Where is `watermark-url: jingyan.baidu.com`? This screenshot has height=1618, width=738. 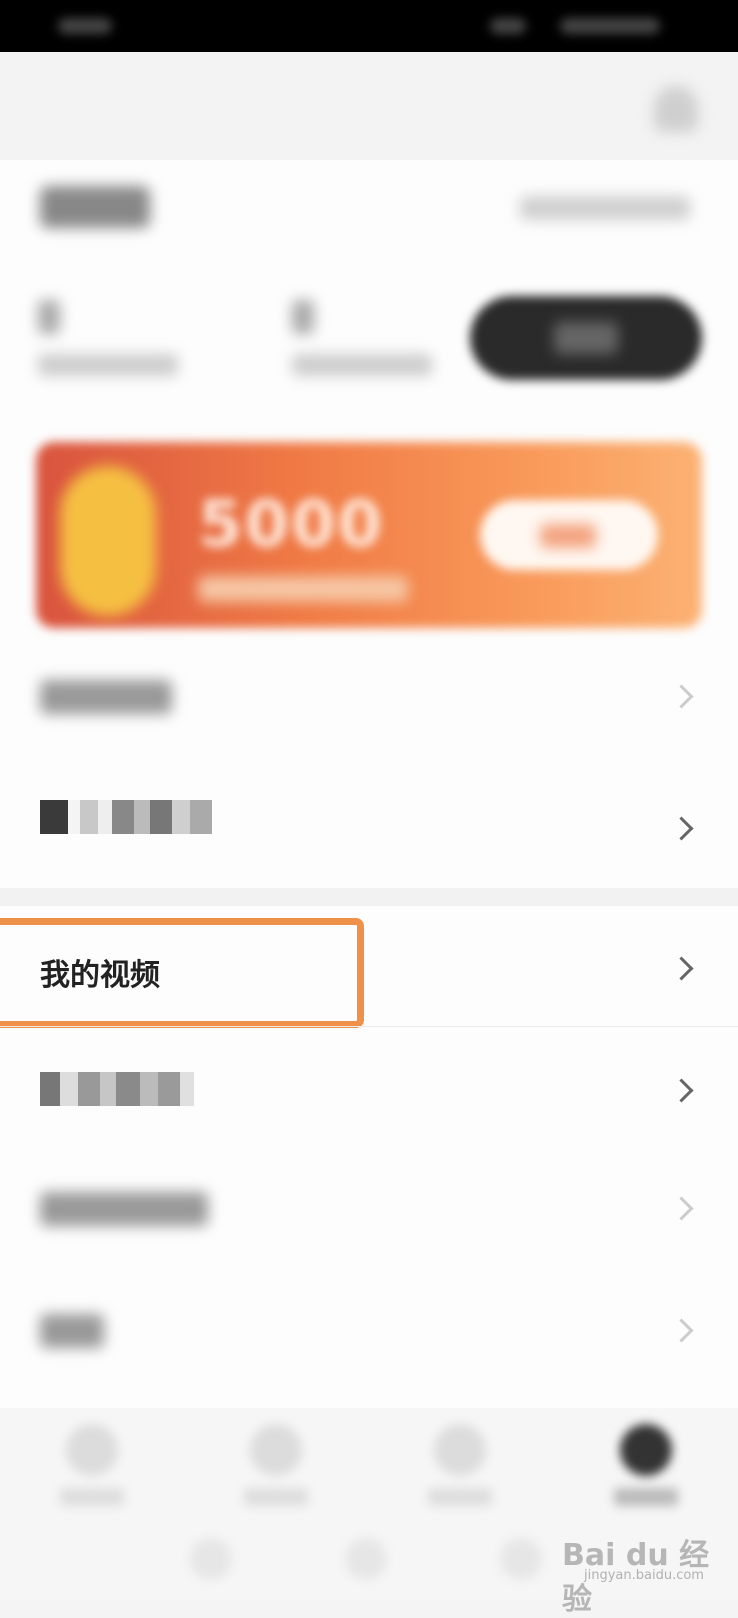
watermark-url: jingyan.baidu.com is located at coordinates (644, 1575).